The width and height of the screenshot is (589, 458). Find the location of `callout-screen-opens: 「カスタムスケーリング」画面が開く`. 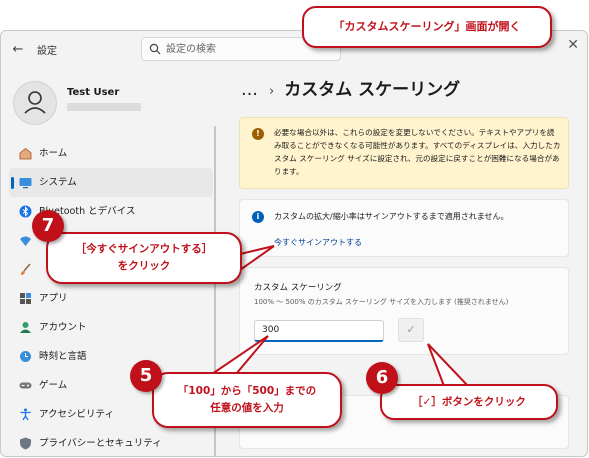

callout-screen-opens: 「カスタムスケーリング」画面が開く is located at coordinates (427, 27).